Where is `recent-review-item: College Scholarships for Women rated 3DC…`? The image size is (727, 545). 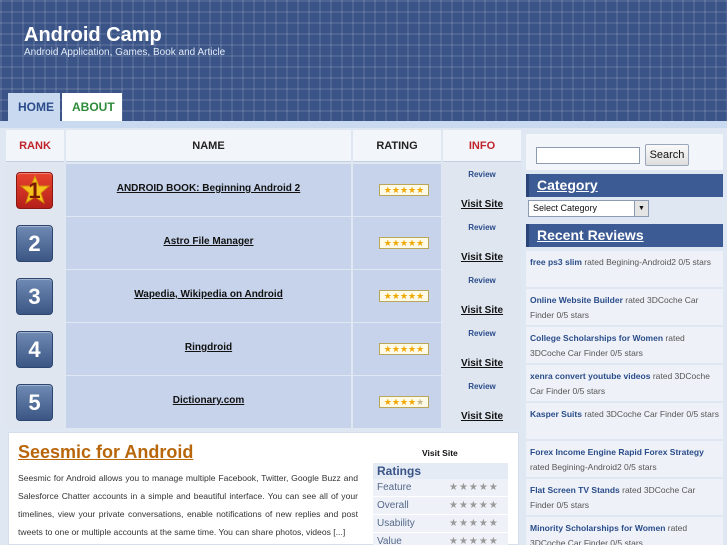 recent-review-item: College Scholarships for Women rated 3DC… is located at coordinates (624, 346).